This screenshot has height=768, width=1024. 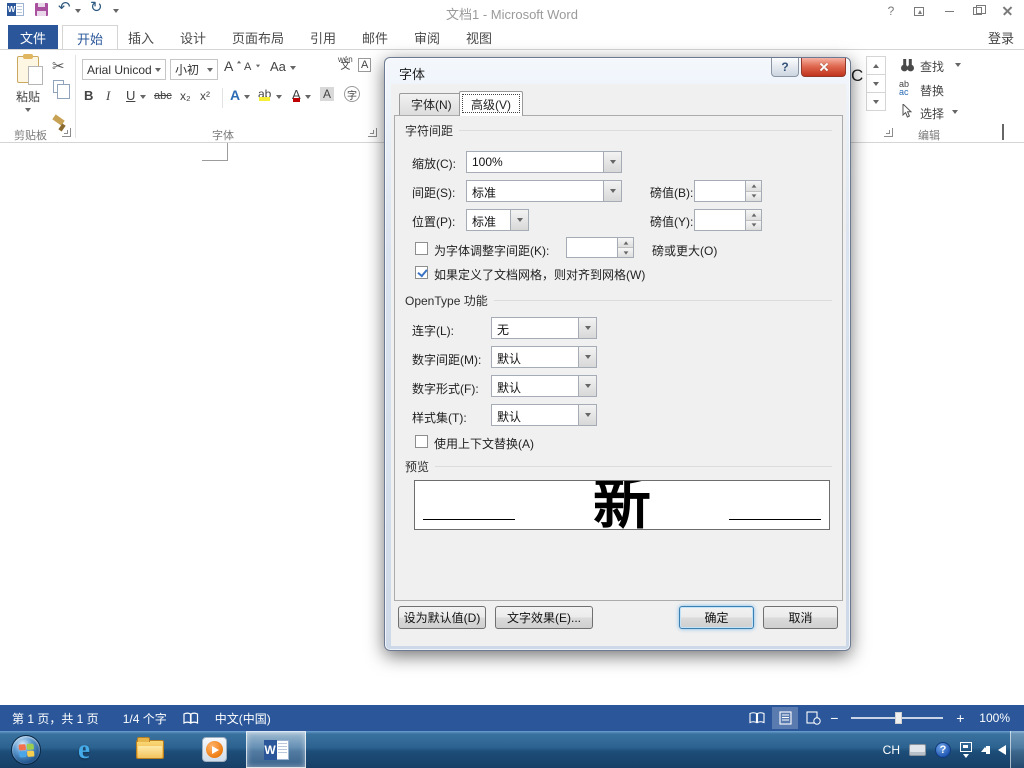 What do you see at coordinates (949, 11) in the screenshot?
I see `minimize-button` at bounding box center [949, 11].